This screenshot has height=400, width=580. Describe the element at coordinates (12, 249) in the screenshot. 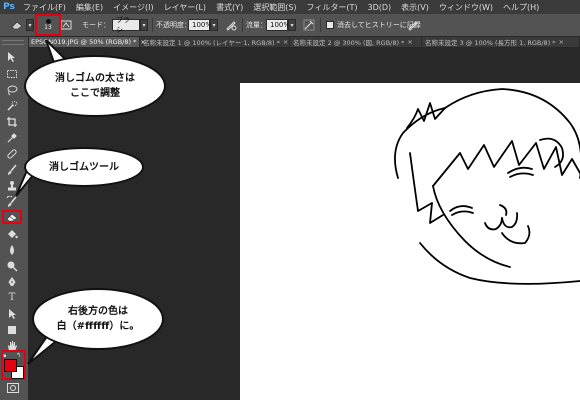

I see `blur-icon` at that location.